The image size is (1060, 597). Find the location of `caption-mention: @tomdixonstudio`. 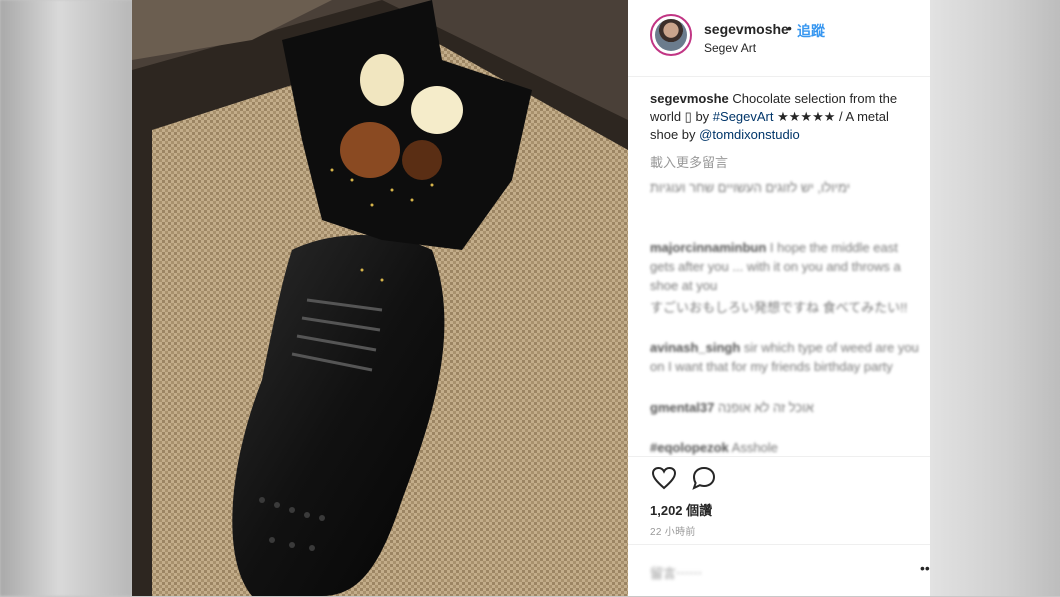

caption-mention: @tomdixonstudio is located at coordinates (749, 134).